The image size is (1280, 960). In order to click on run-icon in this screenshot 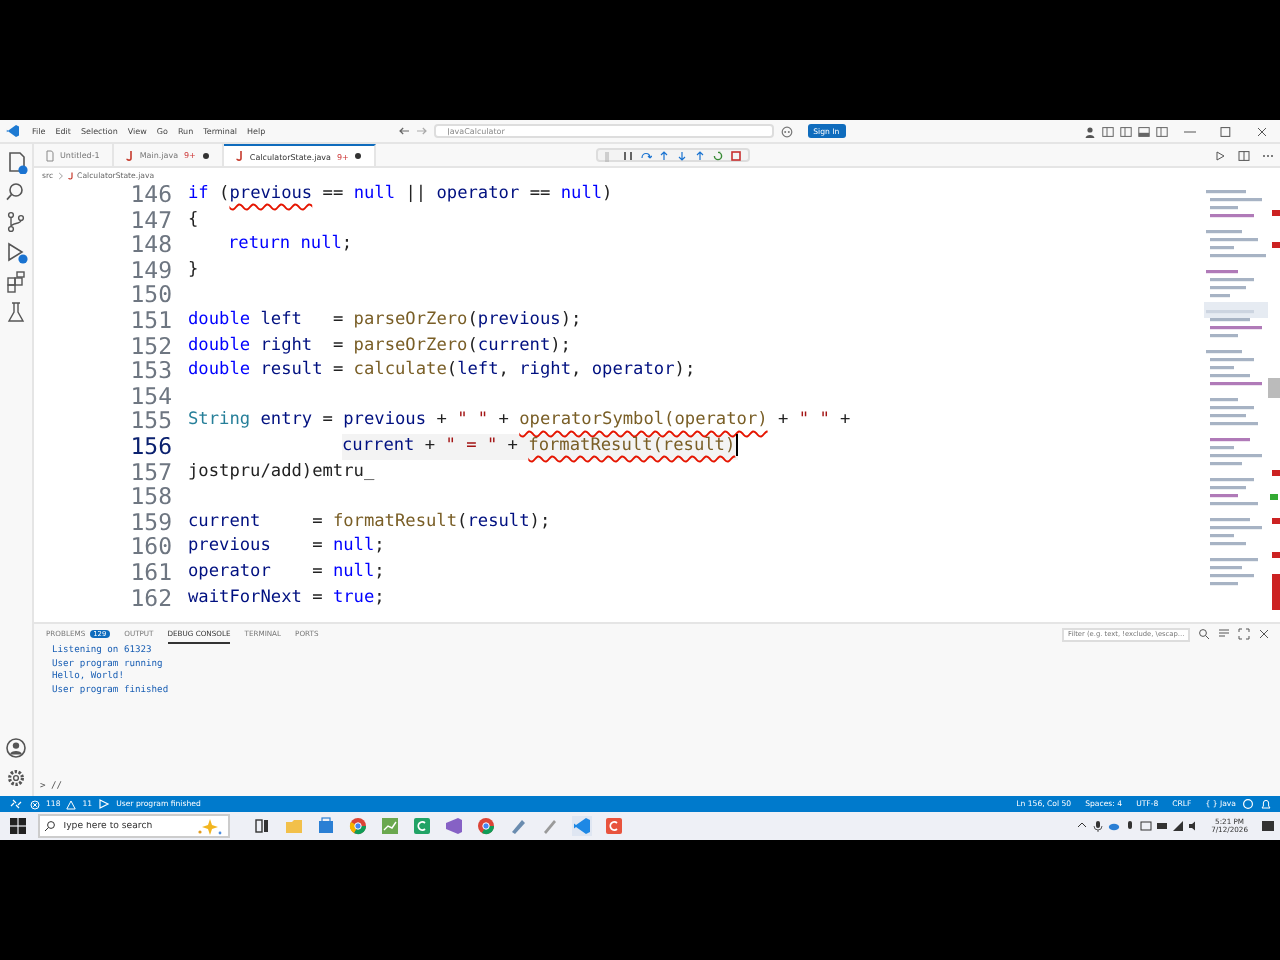, I will do `click(1220, 155)`.